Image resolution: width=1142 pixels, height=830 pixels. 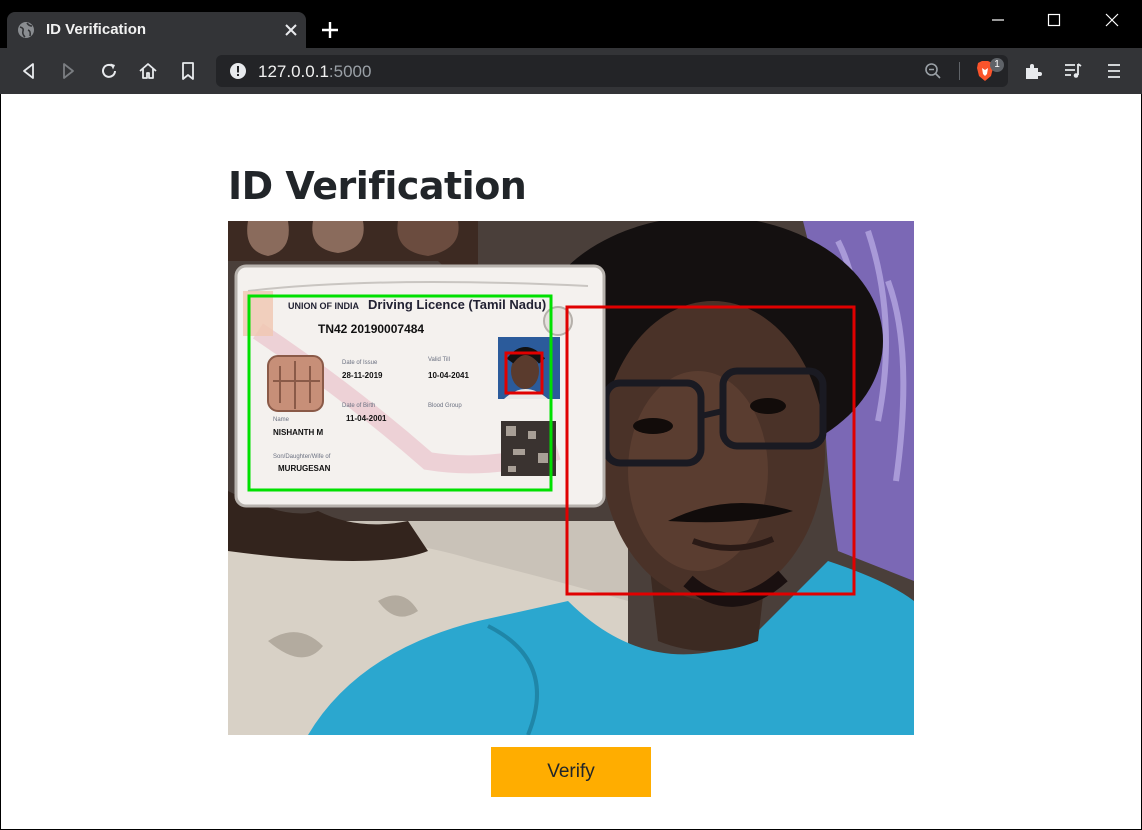 I want to click on address-bar: 127.0.0.1:5000 1, so click(x=612, y=71).